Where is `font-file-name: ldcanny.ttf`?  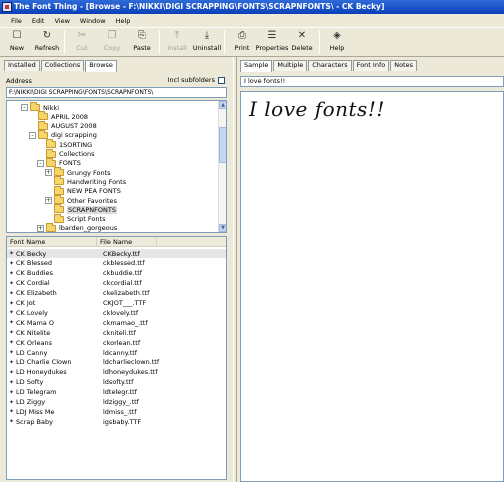
font-file-name: ldcanny.ttf is located at coordinates (120, 352).